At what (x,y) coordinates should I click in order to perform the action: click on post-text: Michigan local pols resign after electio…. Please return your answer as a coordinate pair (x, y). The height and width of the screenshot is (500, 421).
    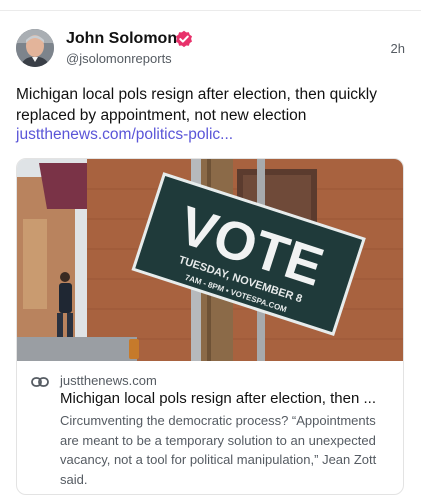
    Looking at the image, I should click on (196, 105).